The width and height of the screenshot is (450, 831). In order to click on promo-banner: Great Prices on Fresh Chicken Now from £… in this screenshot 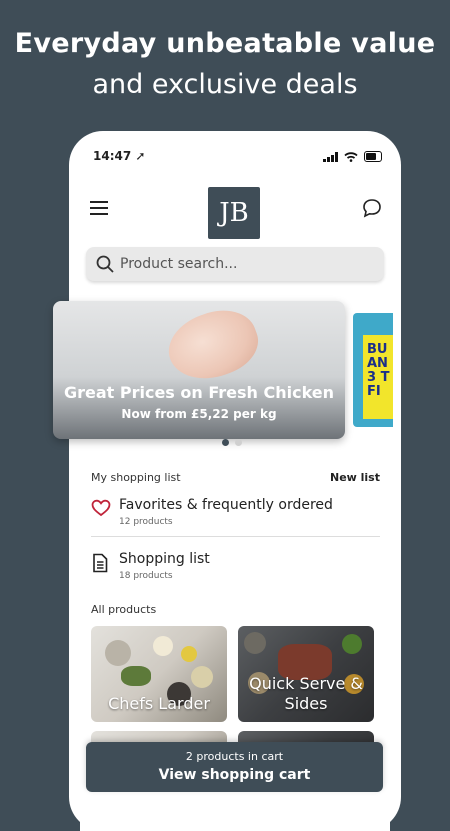, I will do `click(199, 370)`.